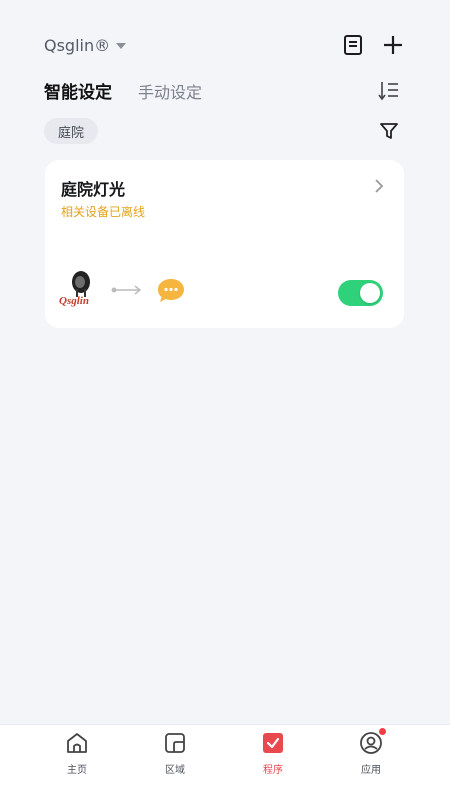  I want to click on log-button, so click(353, 45).